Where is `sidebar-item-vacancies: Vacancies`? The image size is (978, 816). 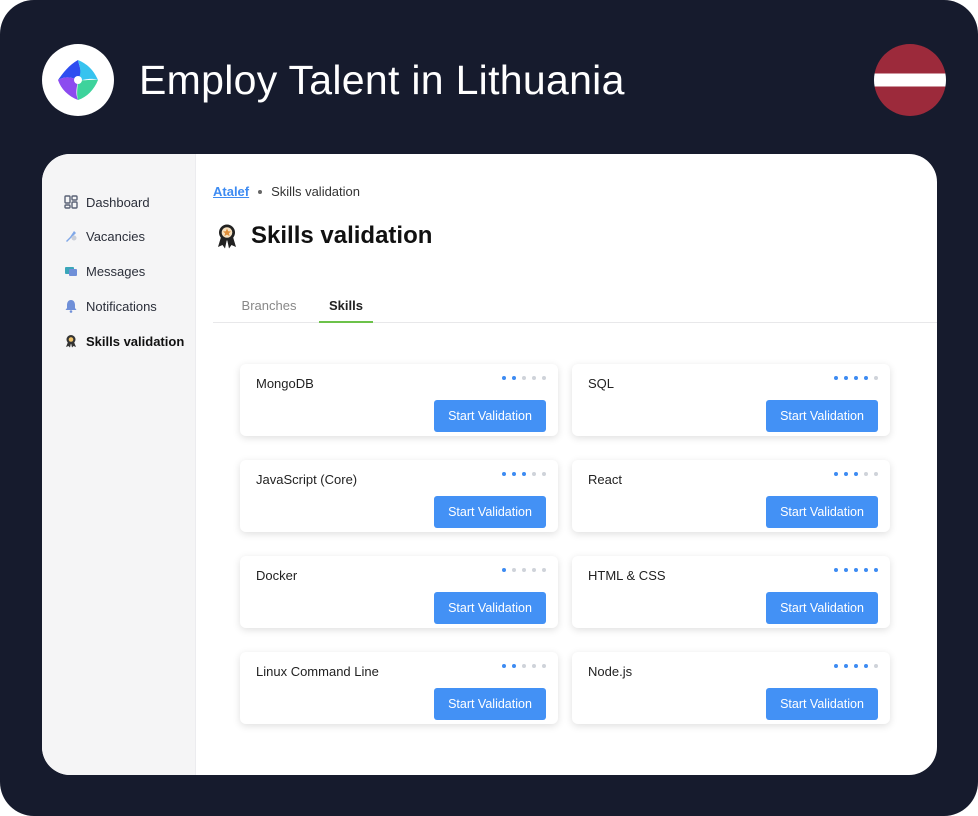
sidebar-item-vacancies: Vacancies is located at coordinates (104, 236).